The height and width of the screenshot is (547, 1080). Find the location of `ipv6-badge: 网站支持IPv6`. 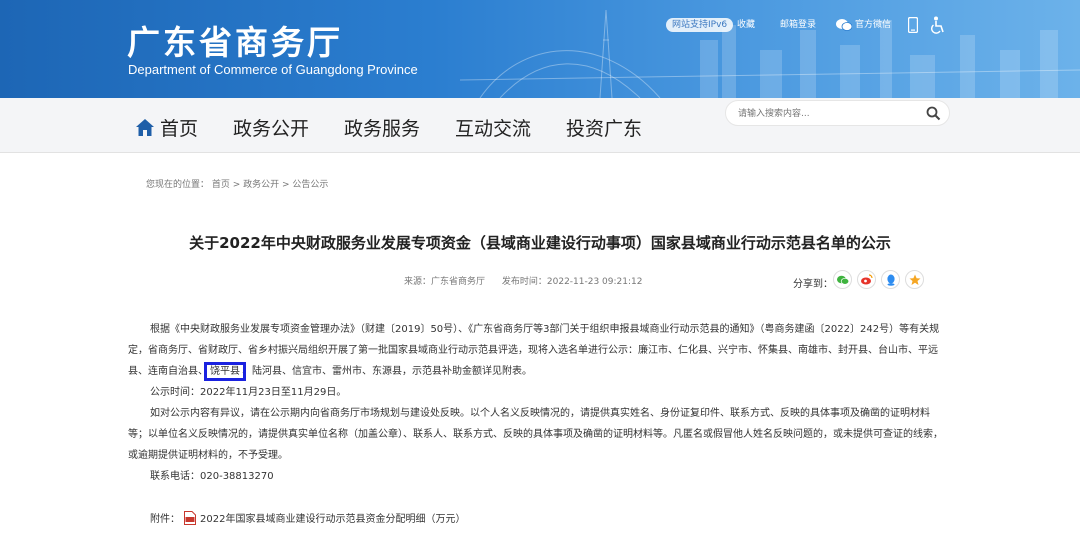

ipv6-badge: 网站支持IPv6 is located at coordinates (700, 25).